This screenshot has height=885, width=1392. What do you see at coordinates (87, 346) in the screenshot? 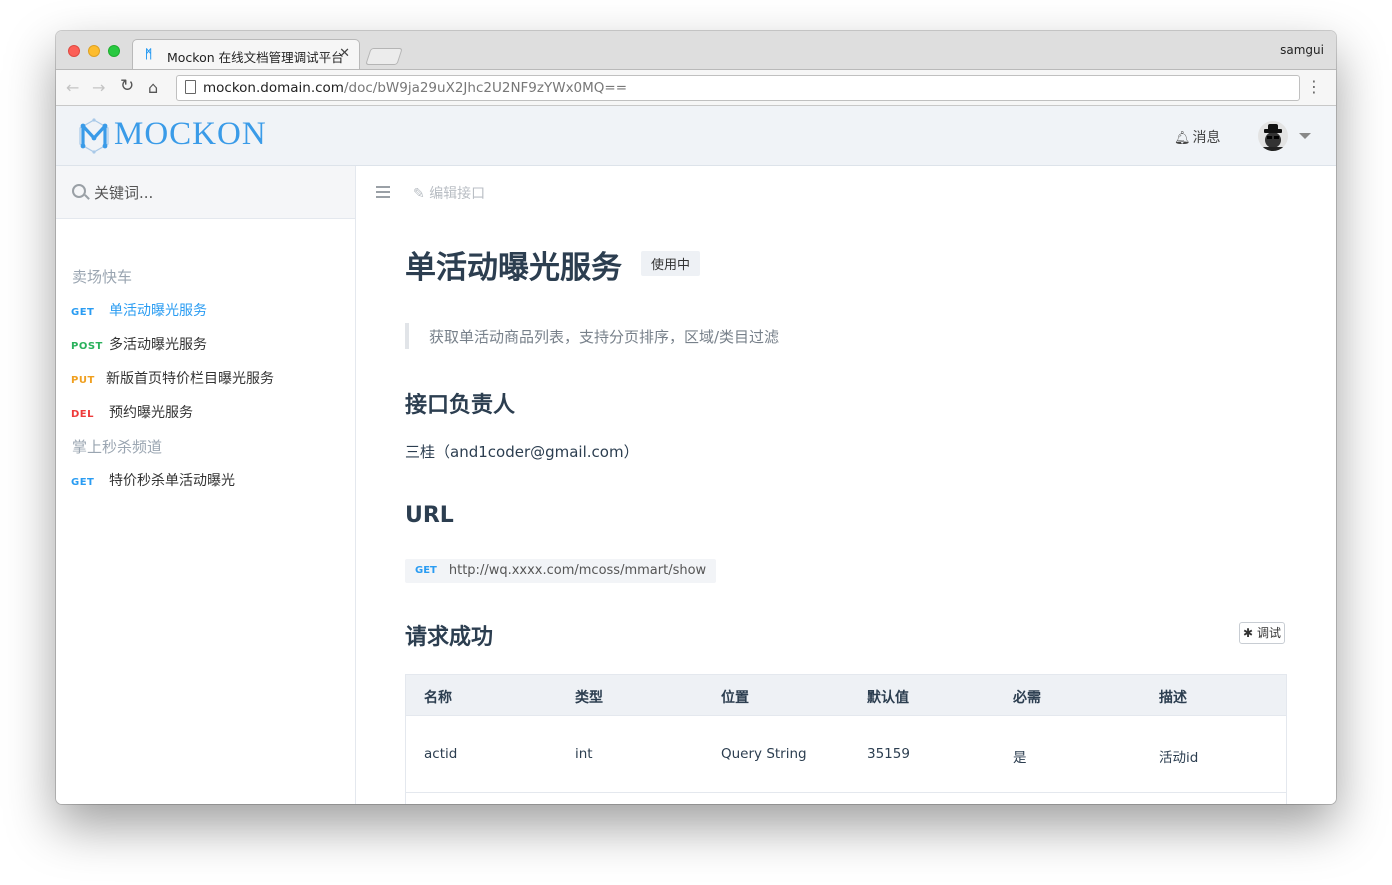
I see `method-badge: POST` at bounding box center [87, 346].